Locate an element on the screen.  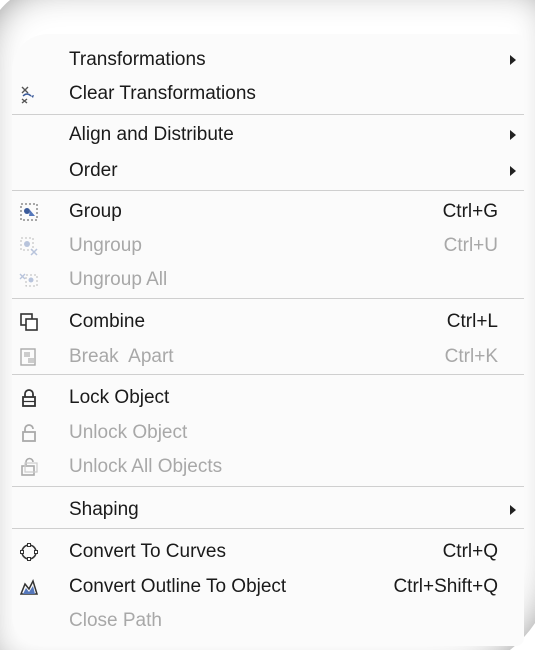
menu-item-label: Clear Transformations is located at coordinates (162, 93).